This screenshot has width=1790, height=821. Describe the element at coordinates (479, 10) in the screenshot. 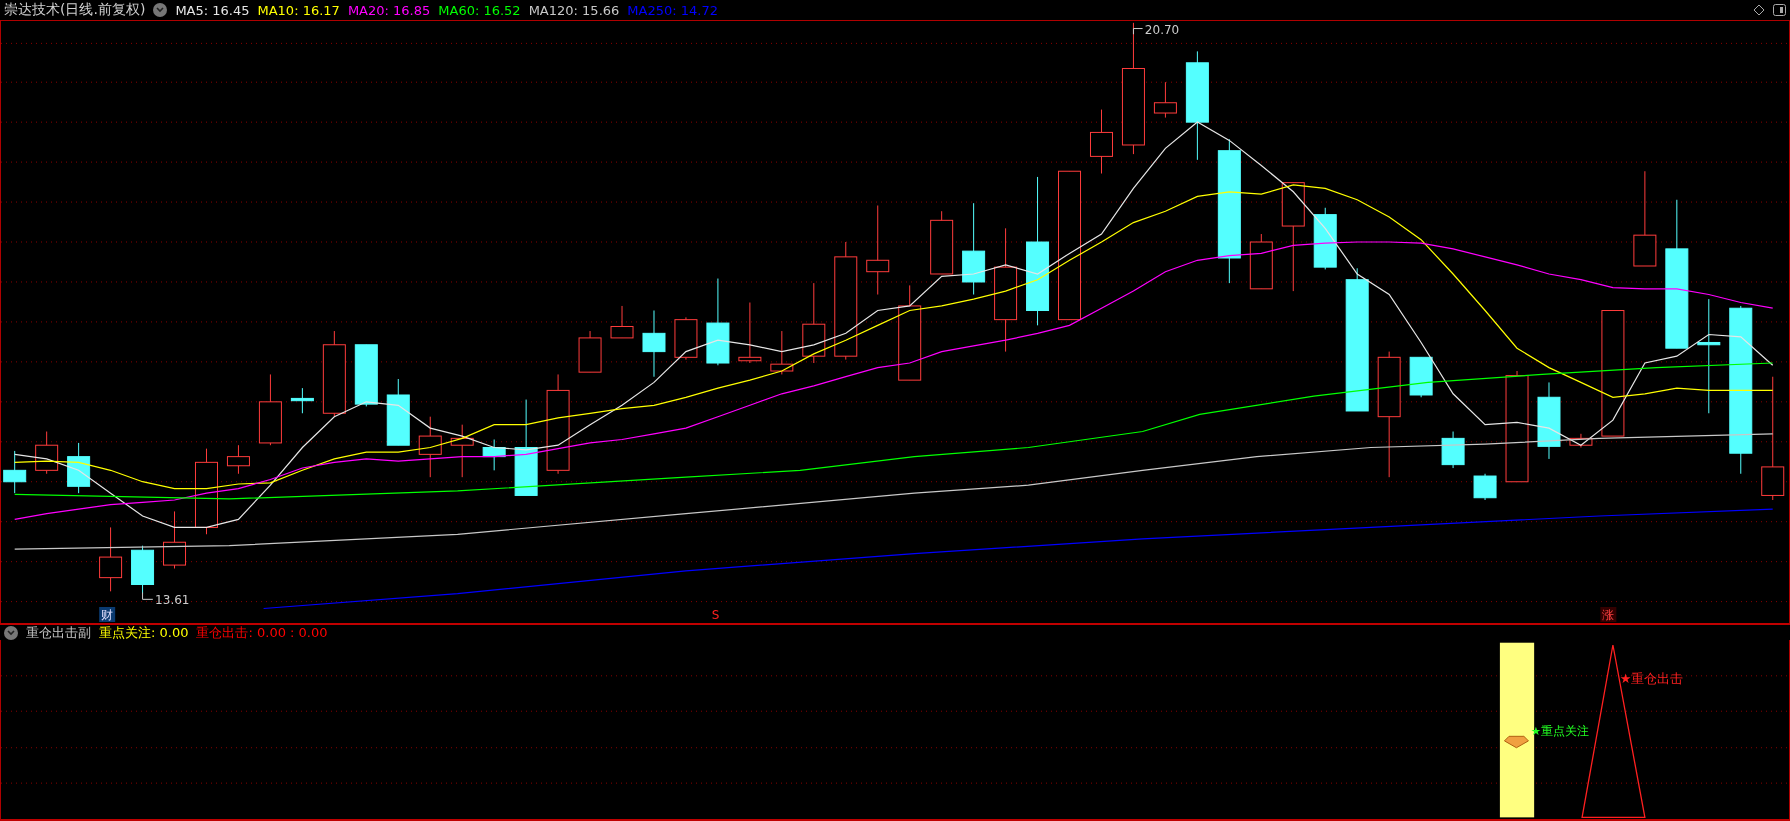

I see `indicator-value: MA60: 16.52` at that location.